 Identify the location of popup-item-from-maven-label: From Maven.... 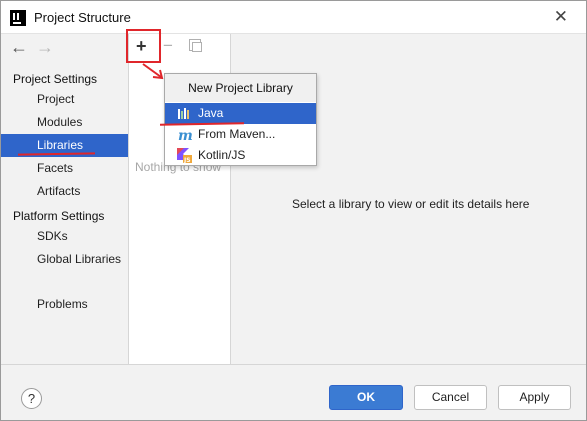
(237, 134).